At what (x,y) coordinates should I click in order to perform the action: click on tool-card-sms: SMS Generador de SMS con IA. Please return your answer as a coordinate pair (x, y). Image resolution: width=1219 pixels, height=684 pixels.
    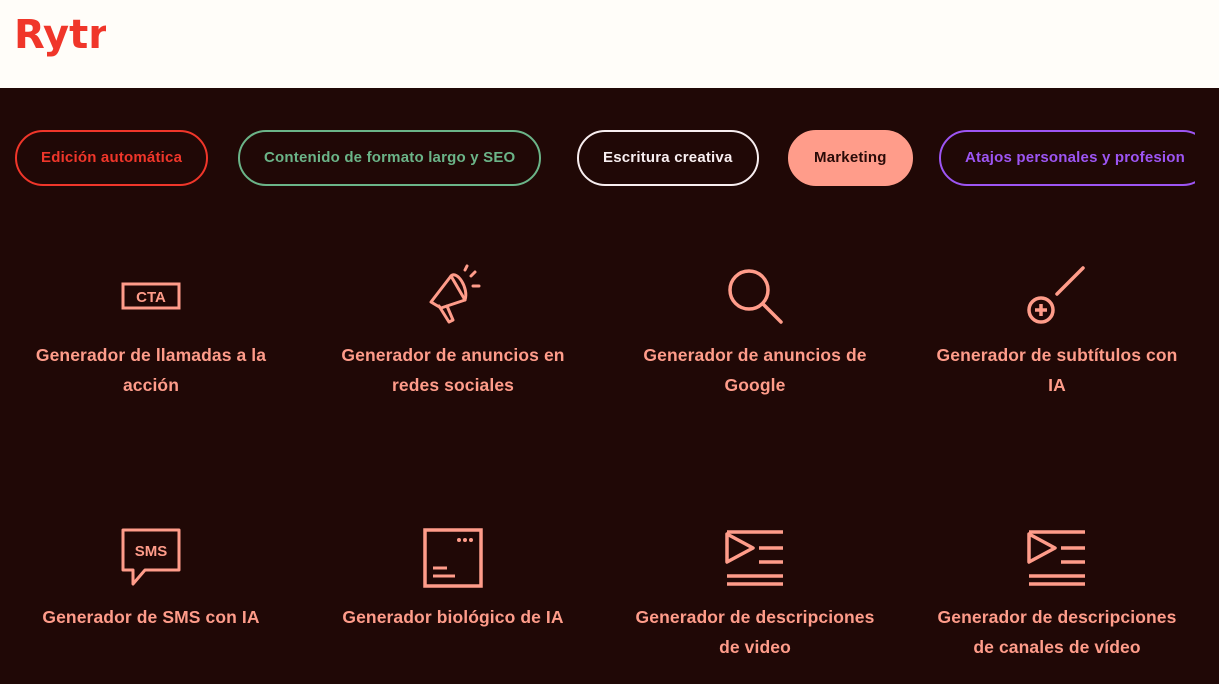
    Looking at the image, I should click on (151, 579).